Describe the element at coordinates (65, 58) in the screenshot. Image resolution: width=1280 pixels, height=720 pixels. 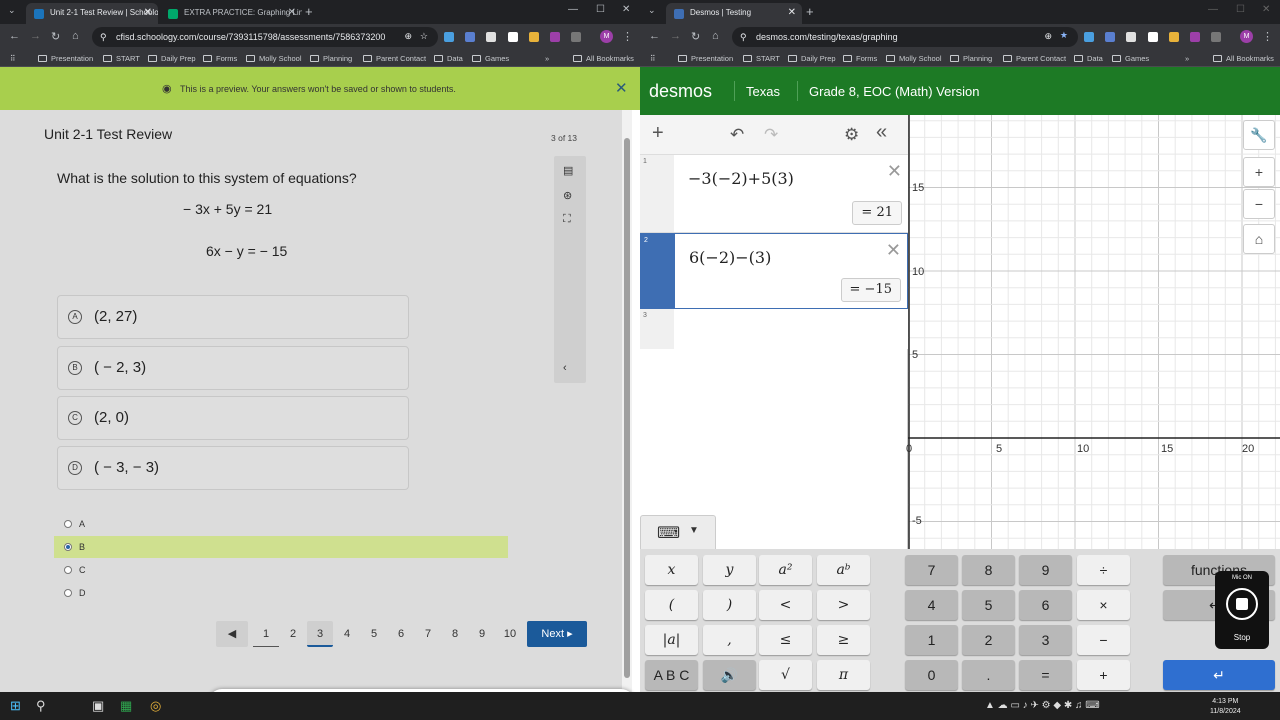
I see `bookmark-presentation: Presentation` at that location.